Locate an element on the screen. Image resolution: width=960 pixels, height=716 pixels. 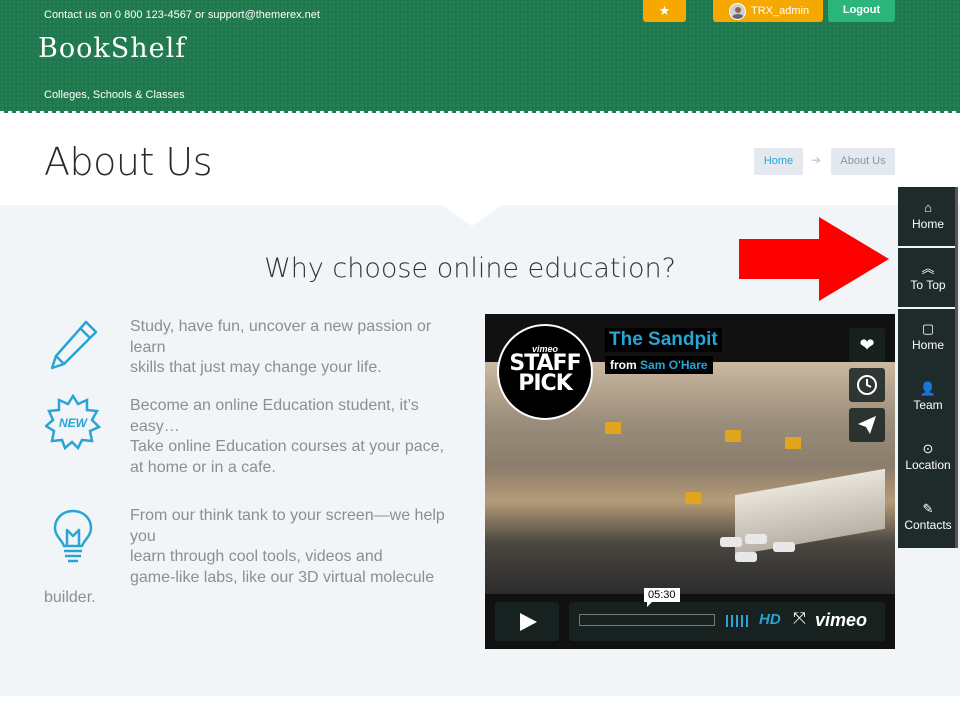
svg-text: NEW is located at coordinates (74, 423).